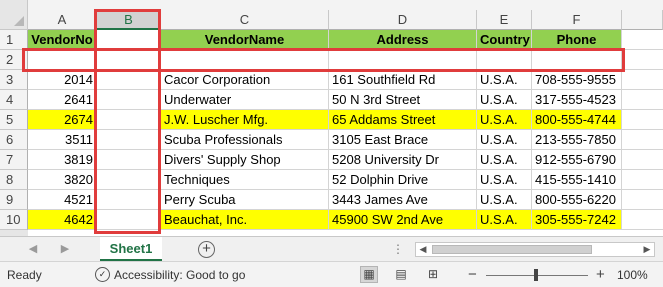  Describe the element at coordinates (642, 200) in the screenshot. I see `cell-g9` at that location.